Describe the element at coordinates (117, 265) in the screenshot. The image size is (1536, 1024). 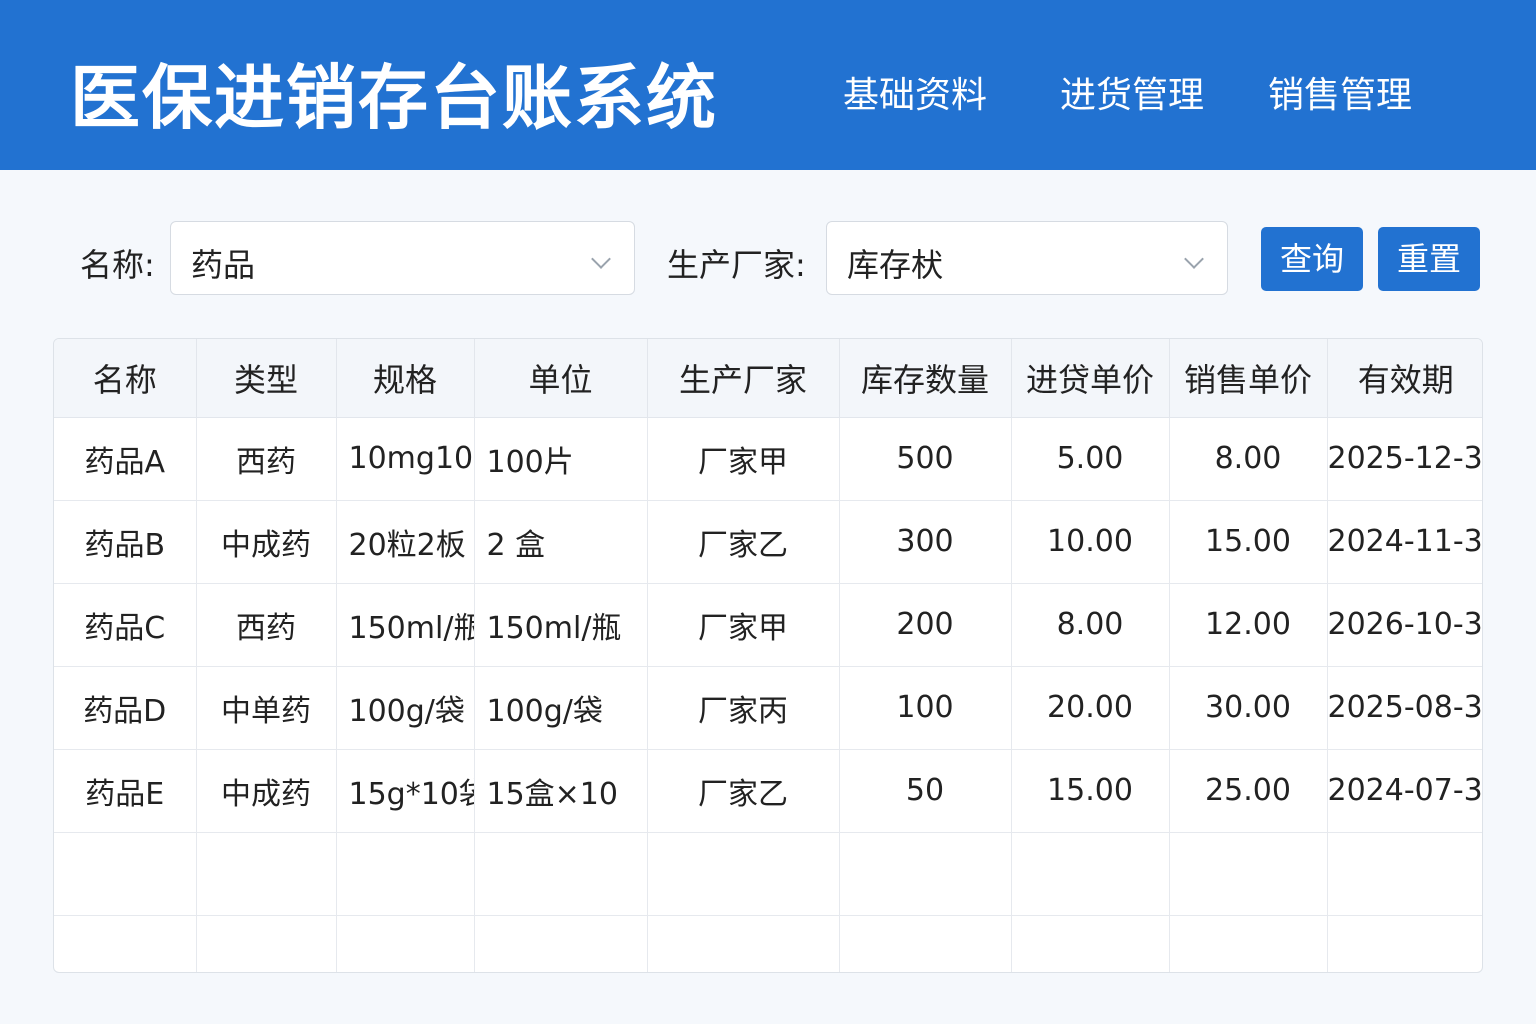
I see `name-filter-label: 名称:` at that location.